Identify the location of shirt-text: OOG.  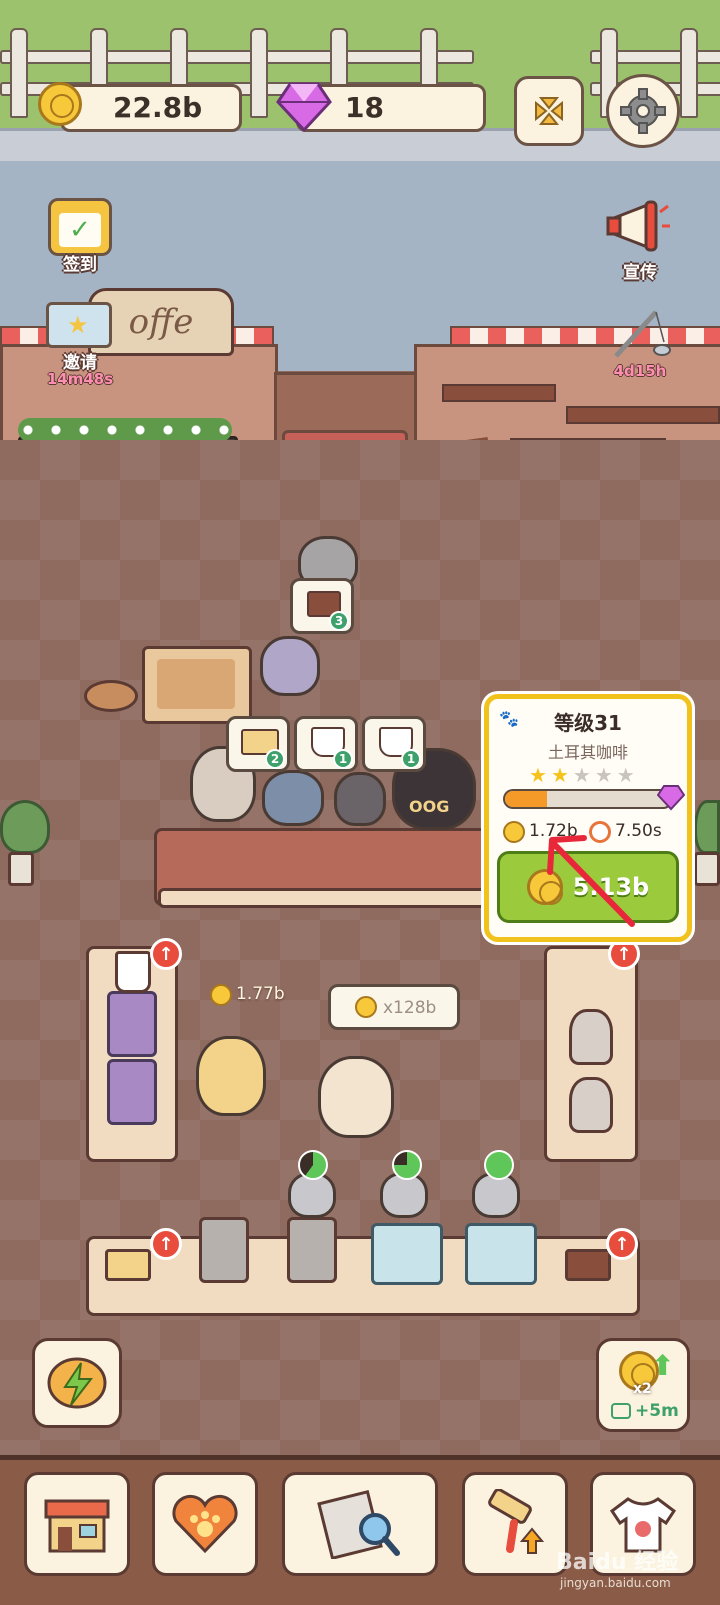
(429, 806).